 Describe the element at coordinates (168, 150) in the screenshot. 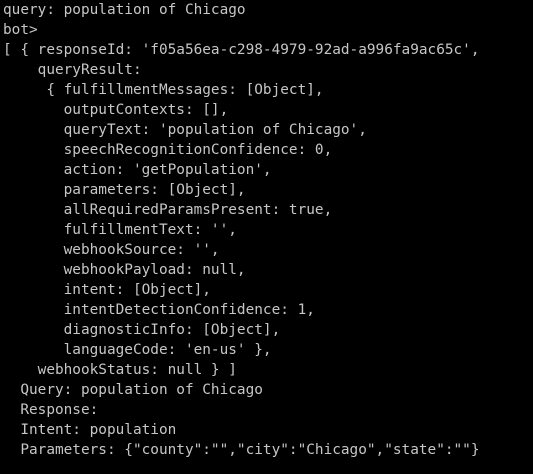

I see `terminal-line-speech-confidence: speechRecognitionConfidence: 0,` at that location.